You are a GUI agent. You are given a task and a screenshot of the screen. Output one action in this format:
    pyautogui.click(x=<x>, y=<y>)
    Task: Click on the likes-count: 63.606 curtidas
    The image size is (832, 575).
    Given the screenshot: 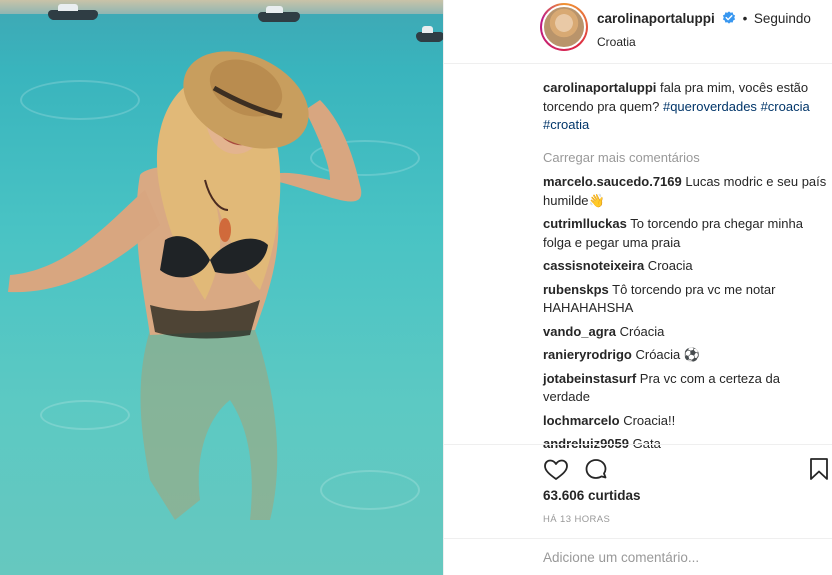 What is the action you would take?
    pyautogui.click(x=592, y=495)
    